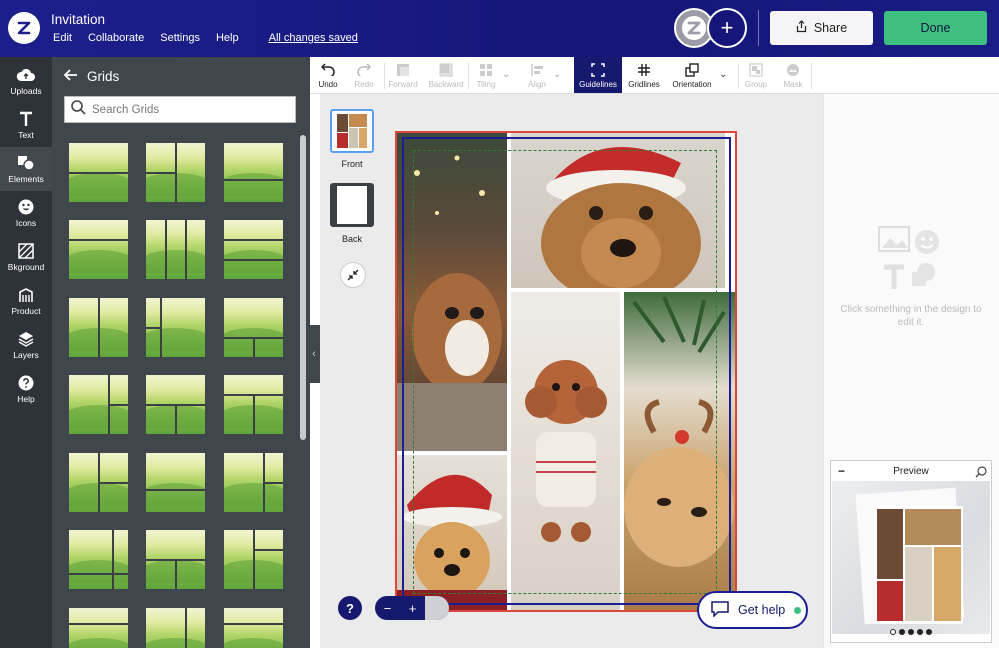 Image resolution: width=999 pixels, height=648 pixels. Describe the element at coordinates (756, 84) in the screenshot. I see `tool-label: Group` at that location.